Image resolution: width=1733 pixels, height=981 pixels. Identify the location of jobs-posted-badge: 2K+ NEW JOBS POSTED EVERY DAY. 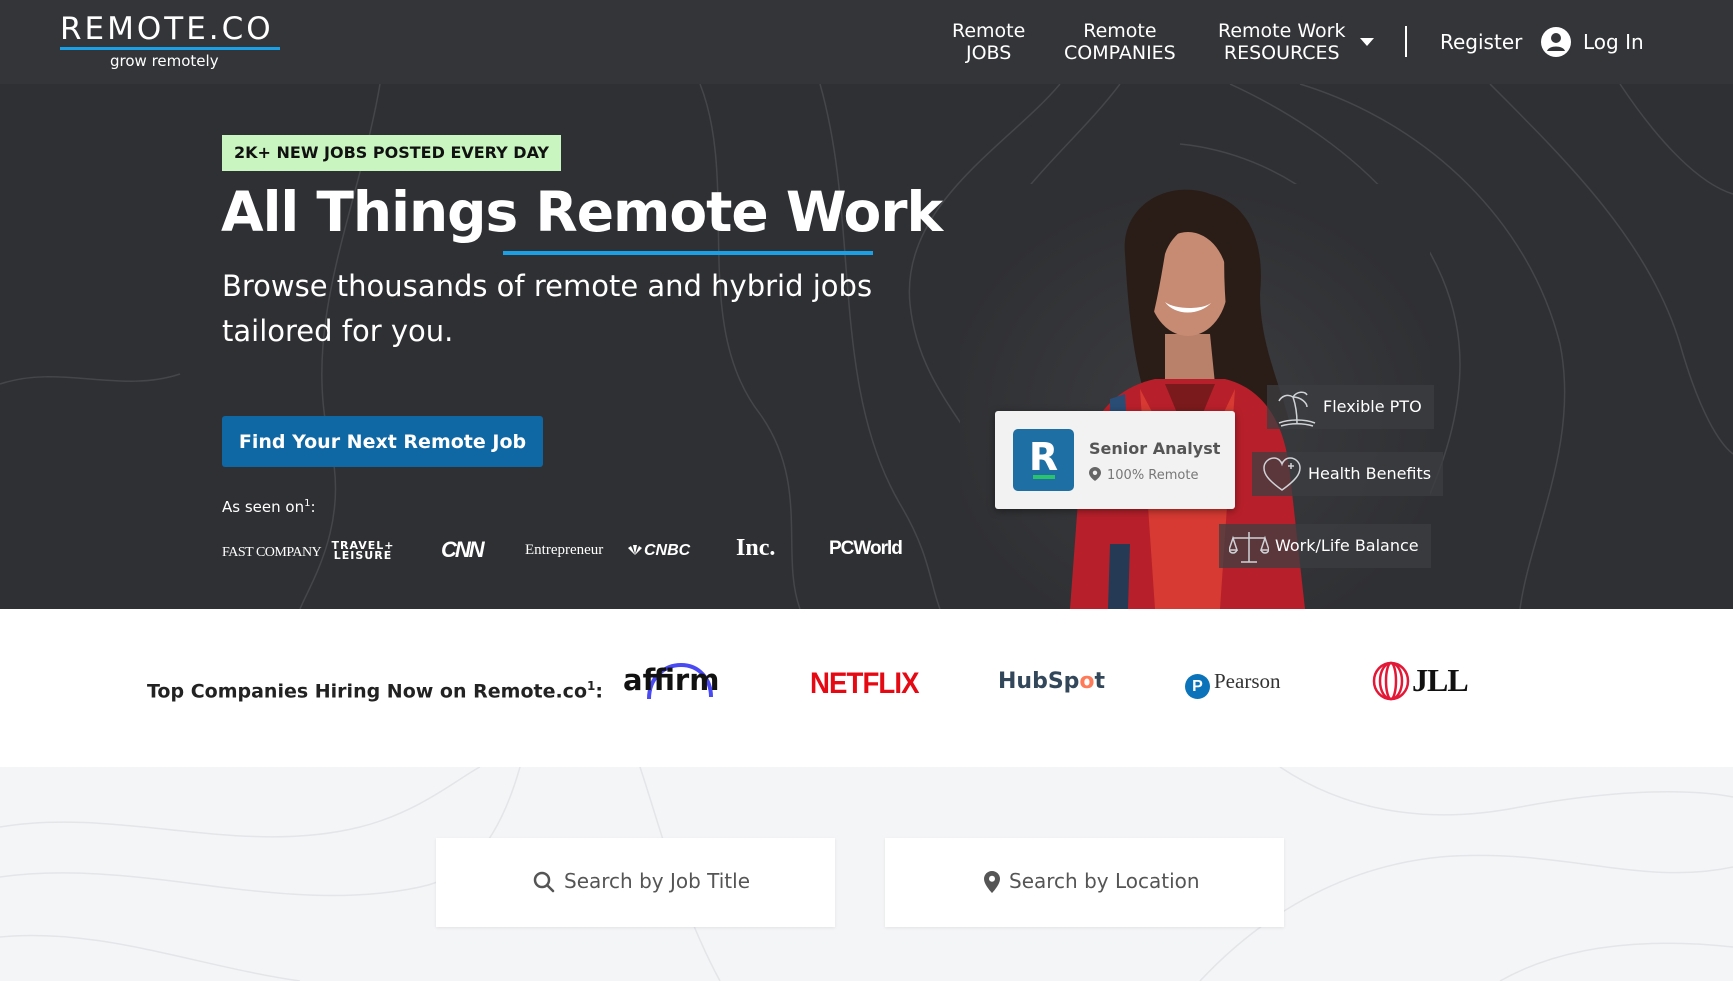
(391, 153).